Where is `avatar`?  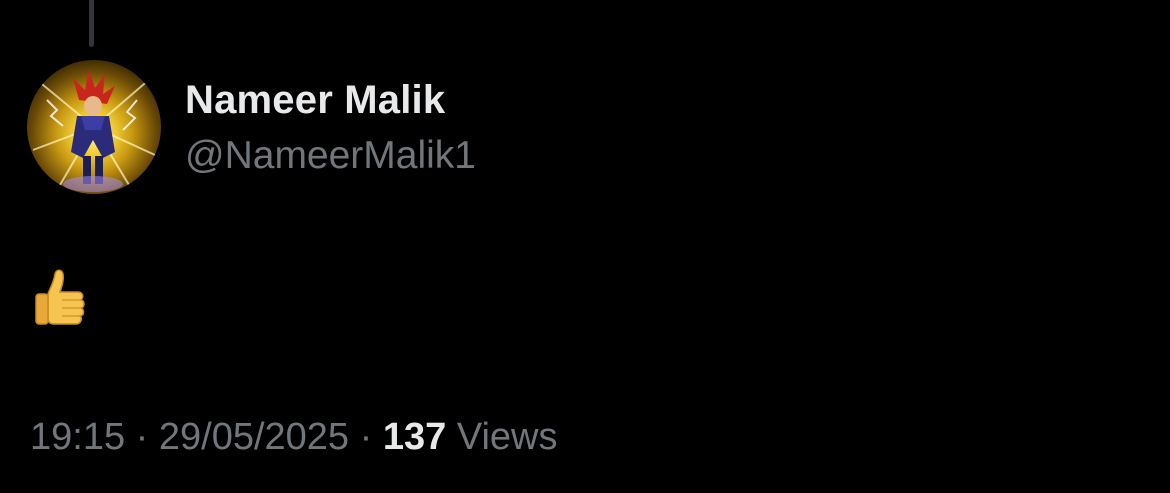 avatar is located at coordinates (94, 127).